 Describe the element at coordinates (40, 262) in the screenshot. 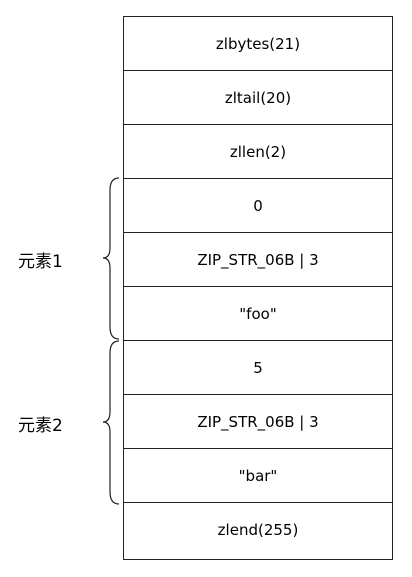

I see `group-label-element1: 元素1` at that location.